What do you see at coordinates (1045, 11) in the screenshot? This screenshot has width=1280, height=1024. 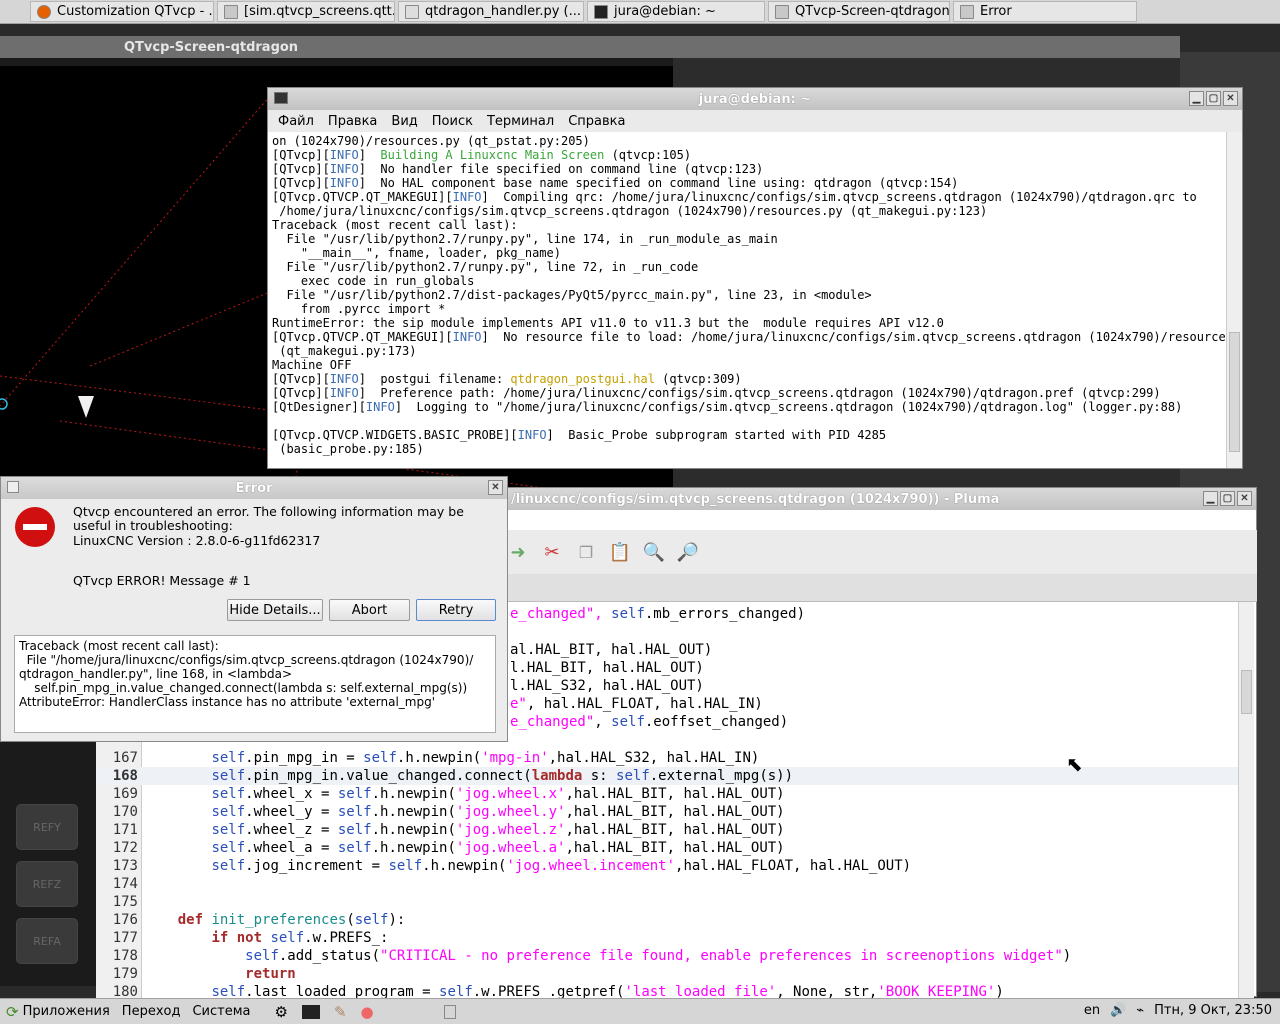 I see `taskbar-item-6: Error` at bounding box center [1045, 11].